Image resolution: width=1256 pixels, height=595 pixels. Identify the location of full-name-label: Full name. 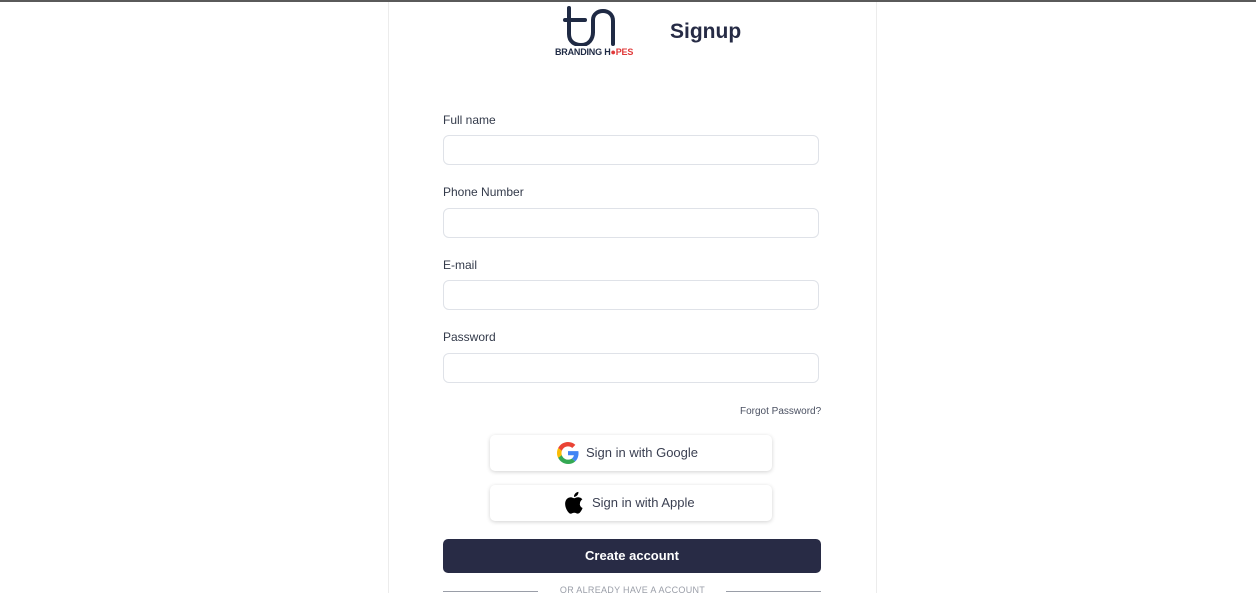
(469, 120).